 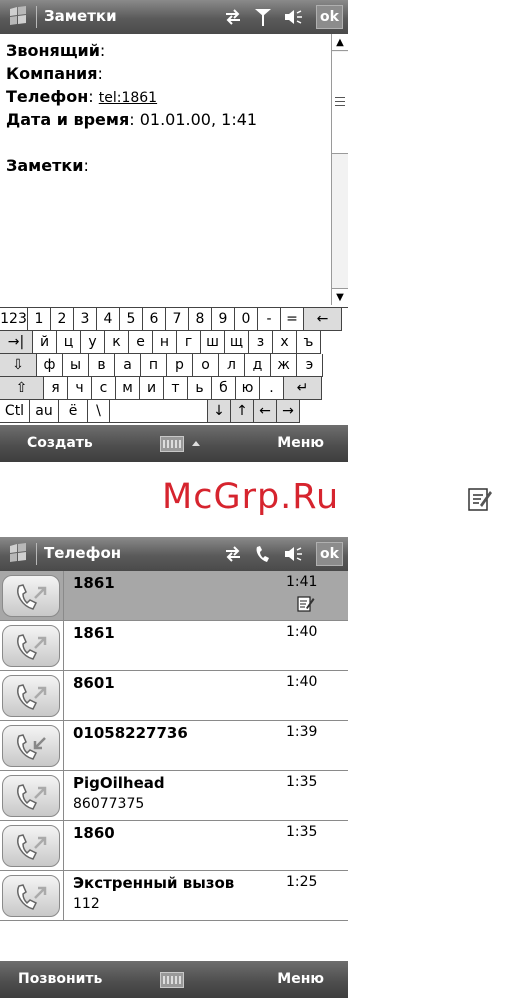 I want to click on keyboard-key: э, so click(x=310, y=365).